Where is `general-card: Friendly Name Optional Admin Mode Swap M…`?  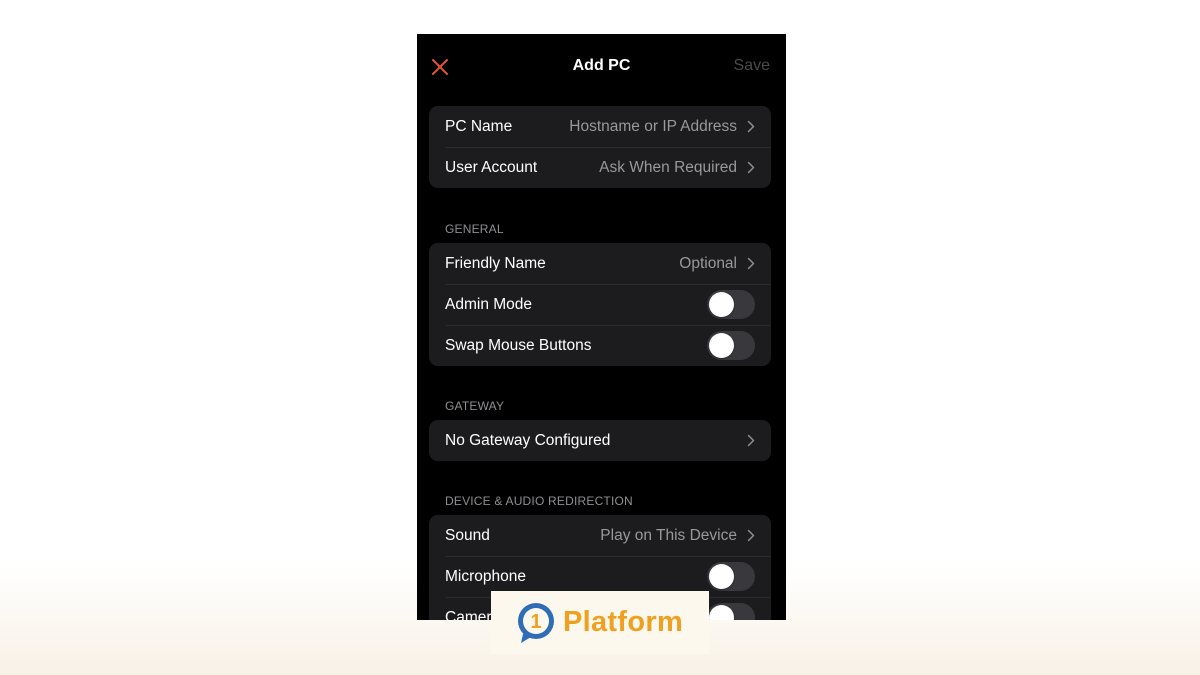 general-card: Friendly Name Optional Admin Mode Swap M… is located at coordinates (600, 304).